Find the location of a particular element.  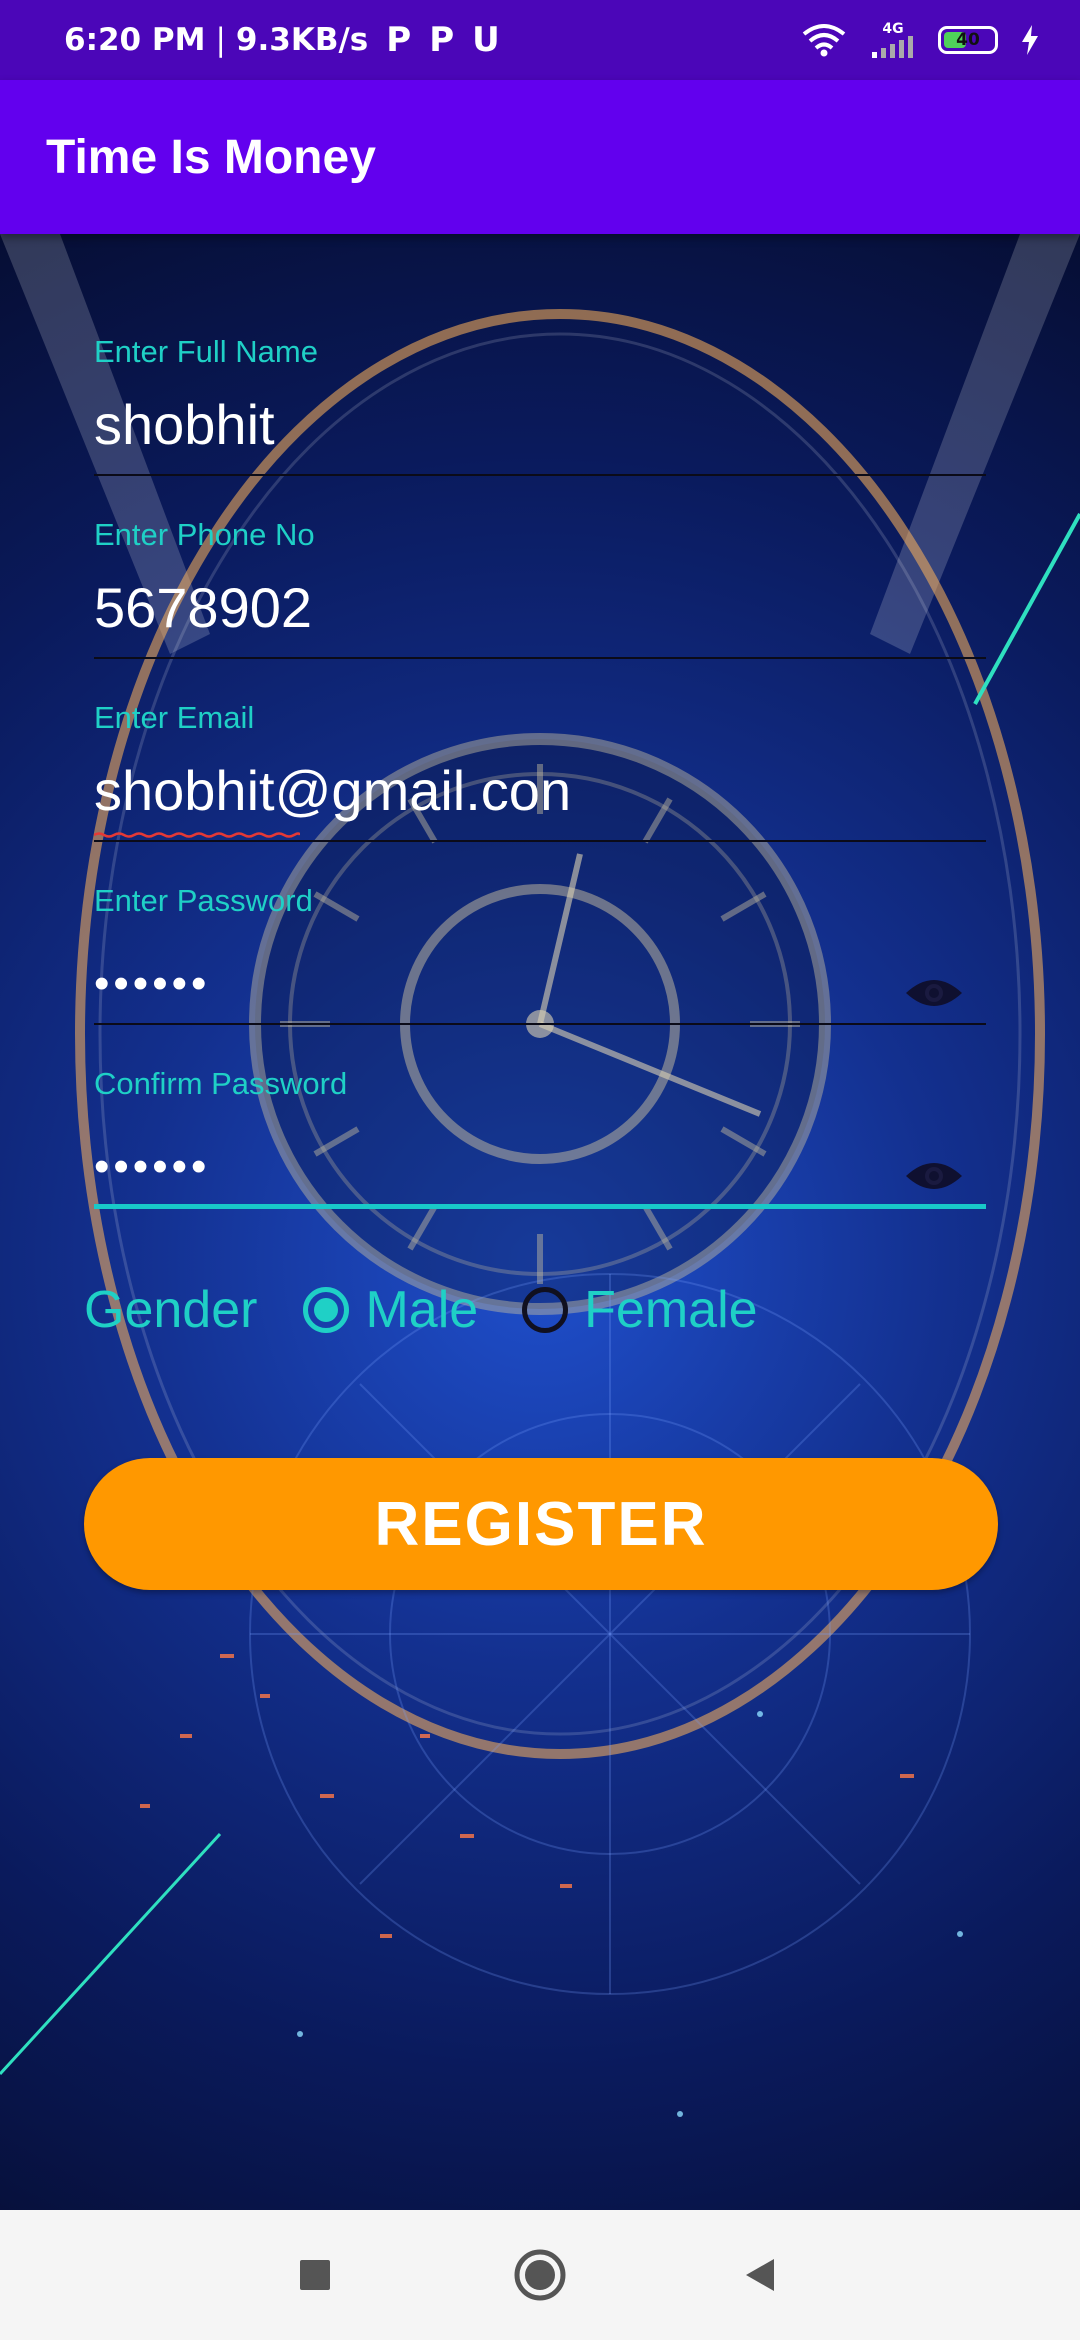

app-title: Time Is Money is located at coordinates (211, 157).